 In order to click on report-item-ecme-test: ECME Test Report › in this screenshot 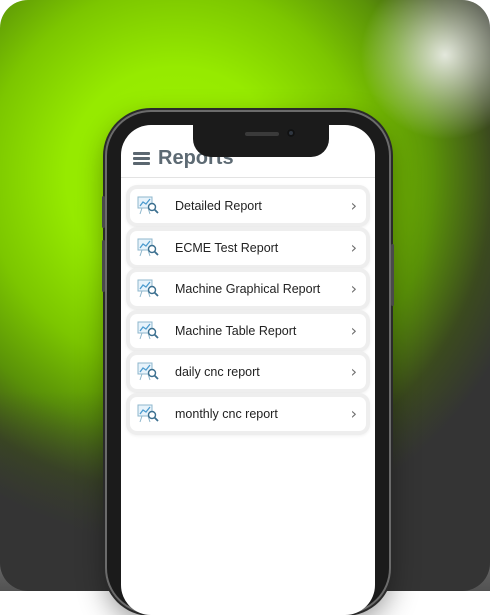, I will do `click(248, 248)`.